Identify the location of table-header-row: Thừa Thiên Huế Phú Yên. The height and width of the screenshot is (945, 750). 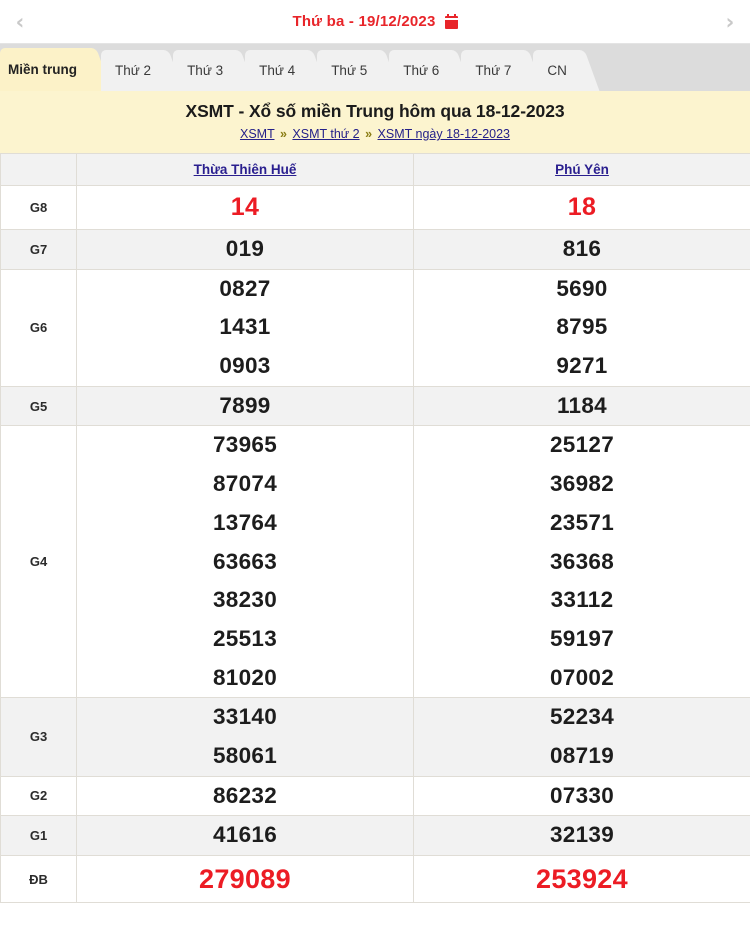
(375, 169).